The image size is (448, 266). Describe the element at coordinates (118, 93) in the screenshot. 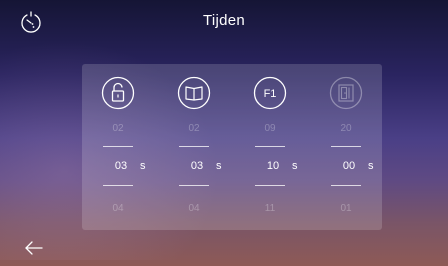

I see `unlock-icon` at that location.